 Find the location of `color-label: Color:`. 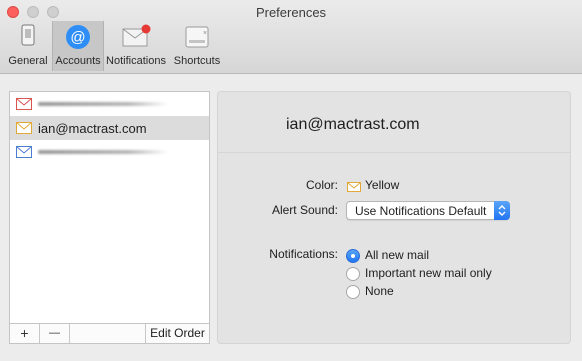

color-label: Color: is located at coordinates (321, 185).